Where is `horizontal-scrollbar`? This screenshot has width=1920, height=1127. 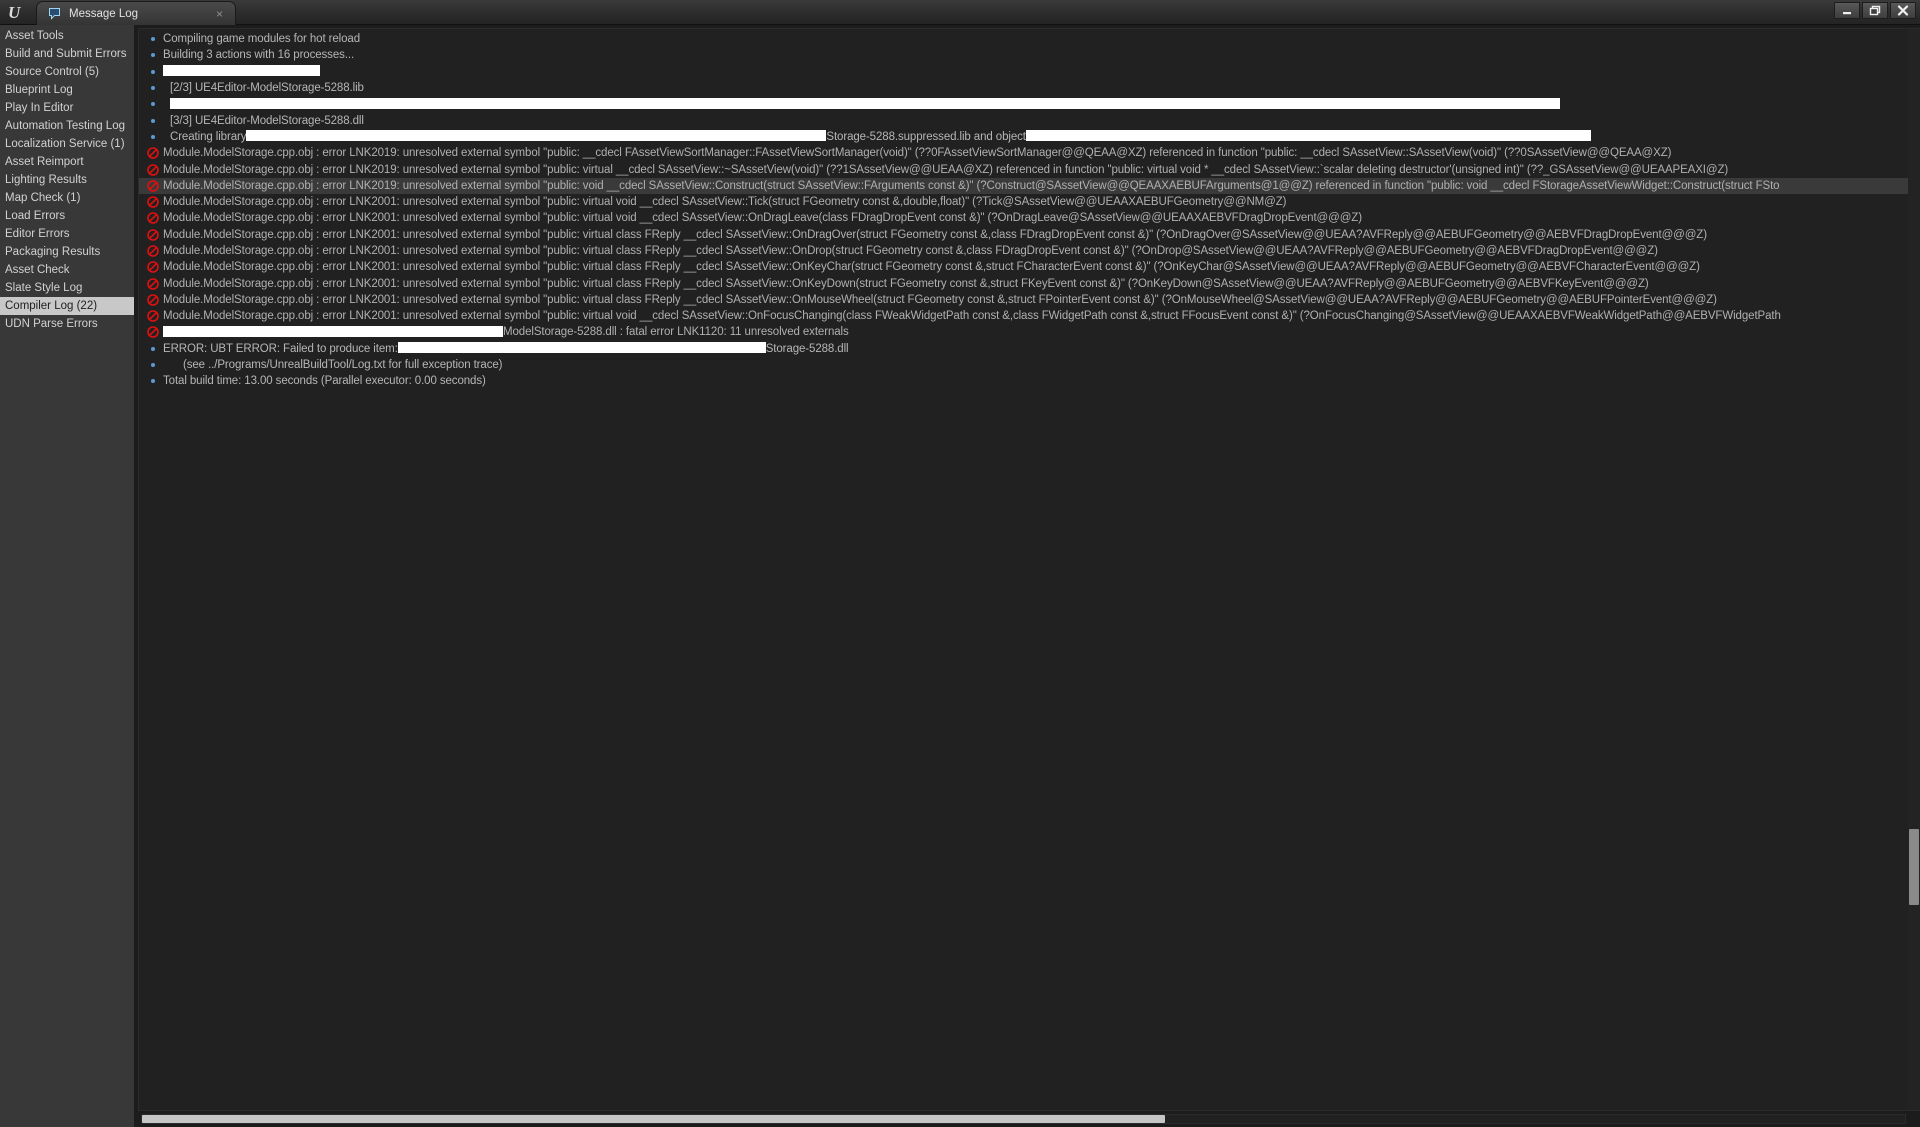 horizontal-scrollbar is located at coordinates (1023, 1119).